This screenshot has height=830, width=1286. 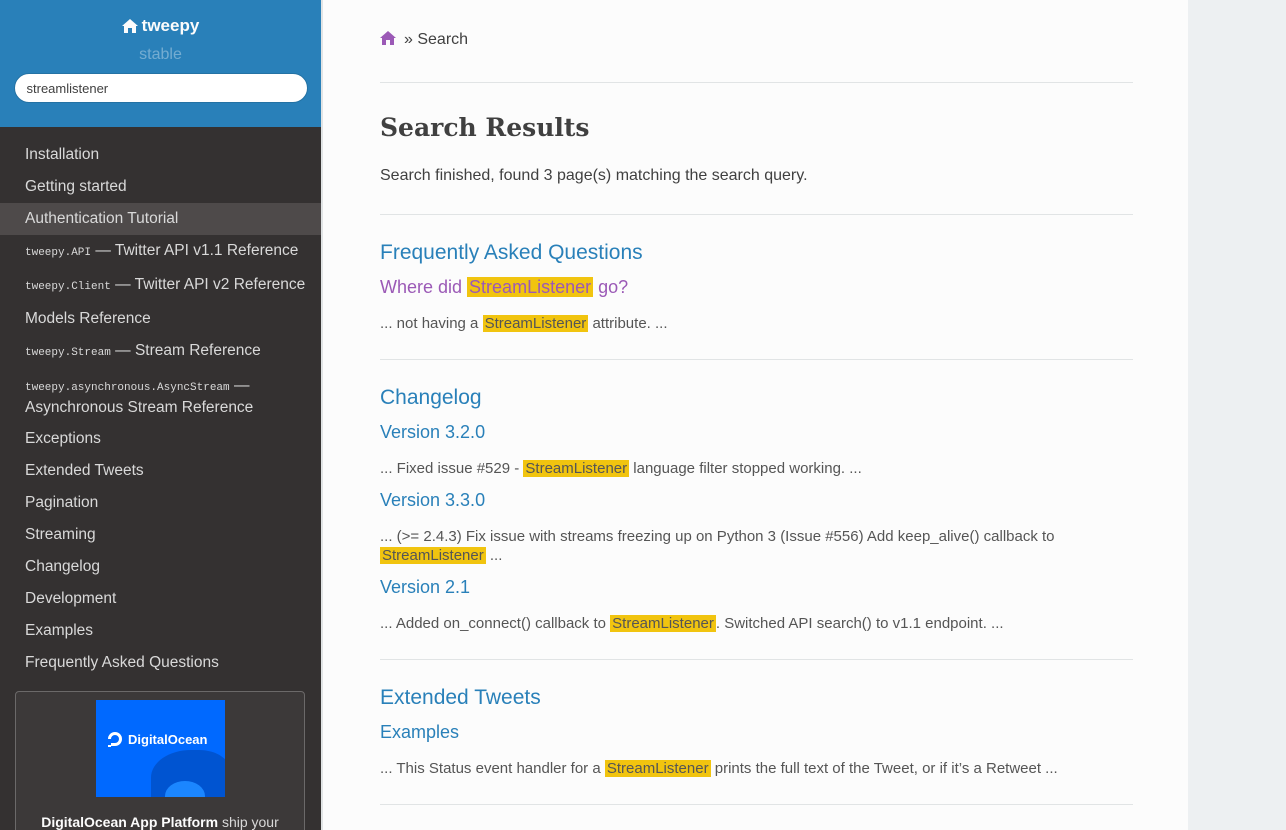 I want to click on sidebar-item: tweepy.Client — Twitter API v2 Reference, so click(x=160, y=286).